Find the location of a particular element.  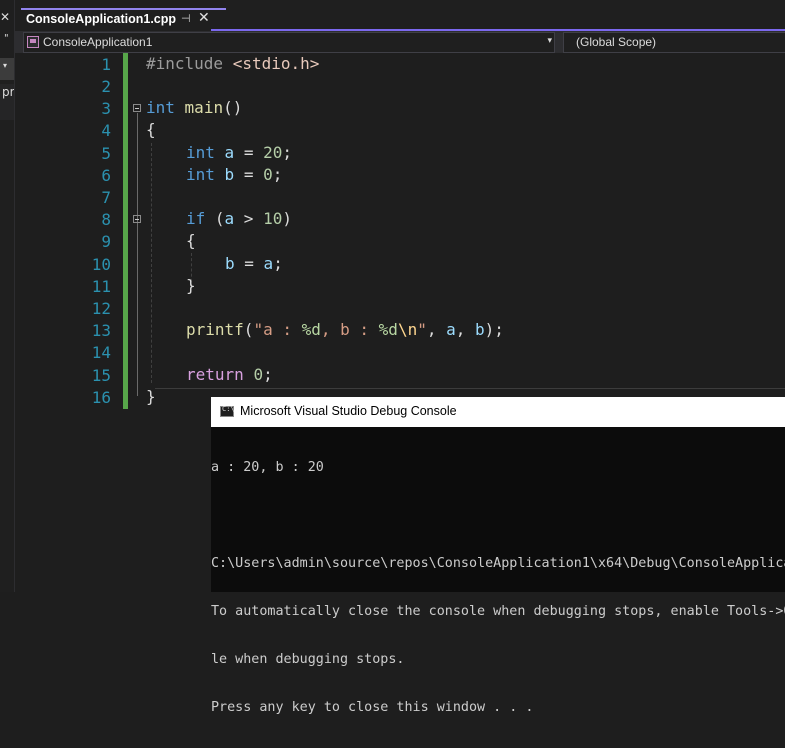

code-line-3: int main() is located at coordinates (194, 107).